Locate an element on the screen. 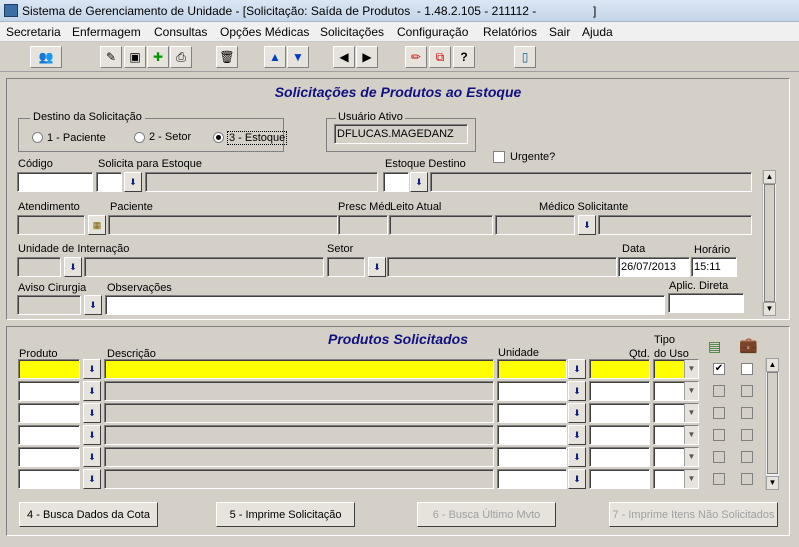 This screenshot has width=799, height=547. aviso-lov-icon: ⬇ is located at coordinates (93, 305).